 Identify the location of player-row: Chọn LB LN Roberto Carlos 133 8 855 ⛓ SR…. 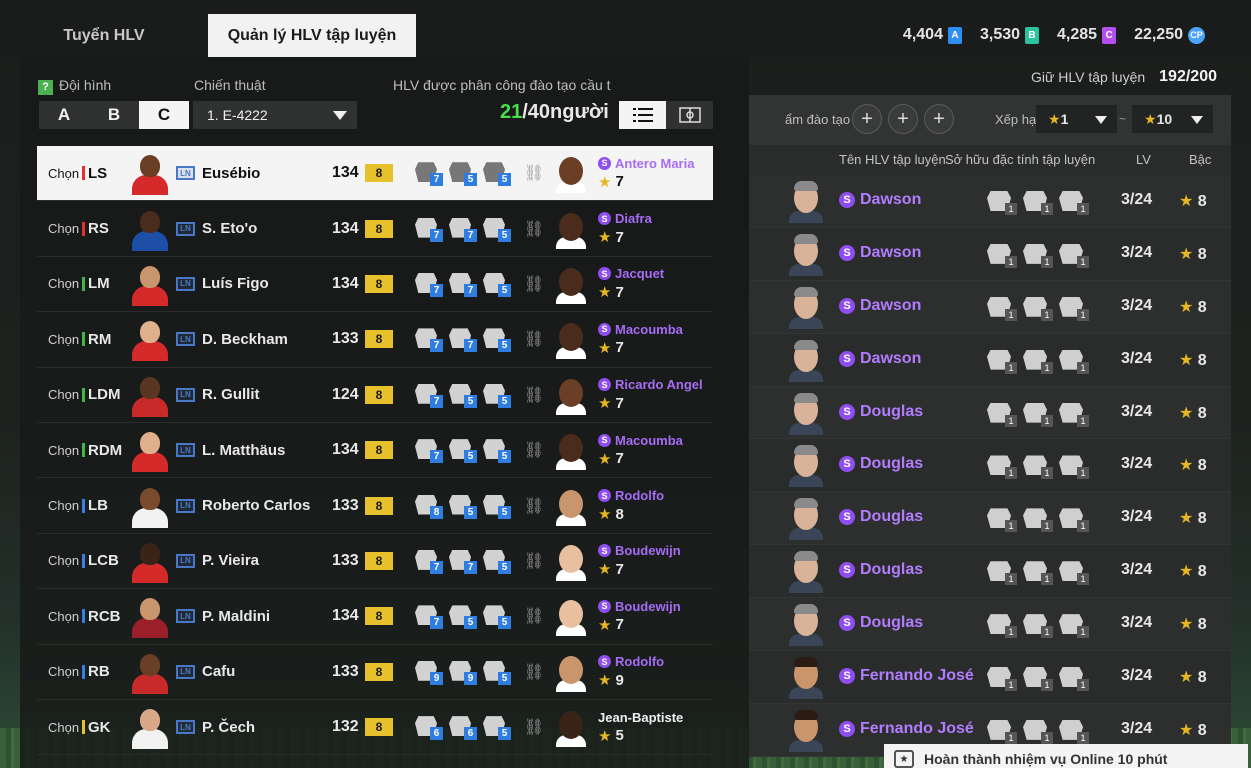
(375, 506).